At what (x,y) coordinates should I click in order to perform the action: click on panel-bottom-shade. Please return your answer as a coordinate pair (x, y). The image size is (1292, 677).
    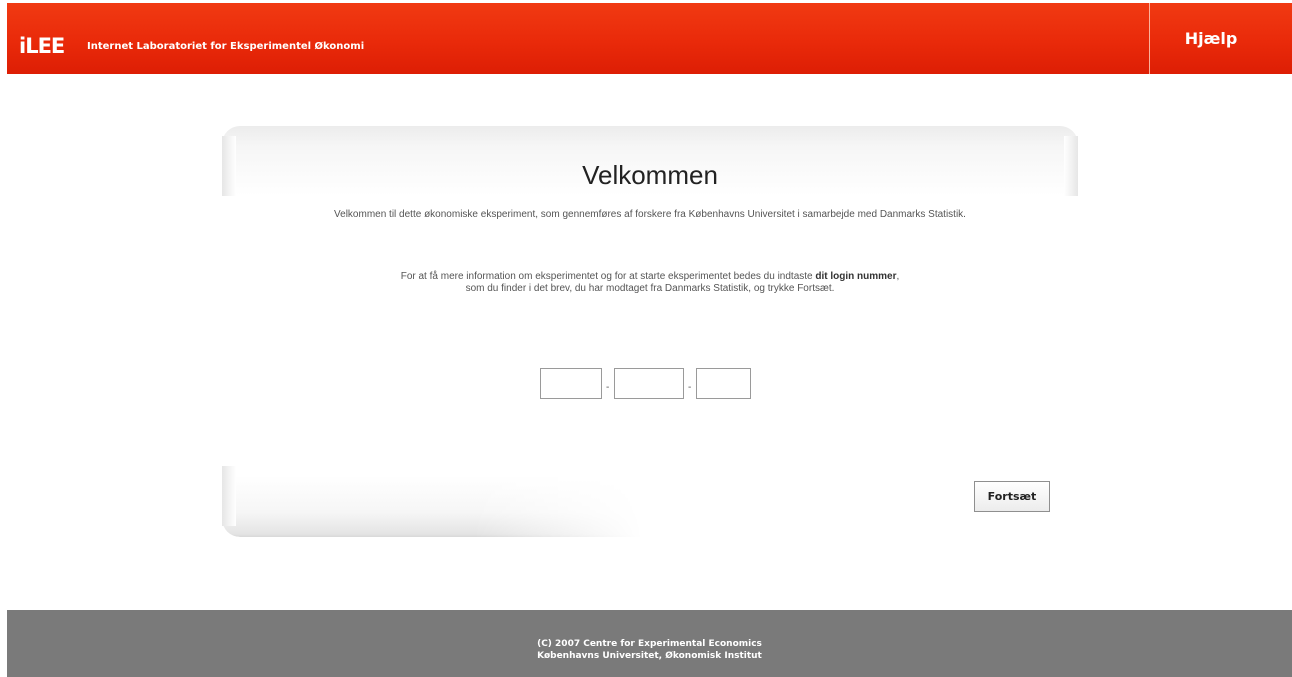
    Looking at the image, I should click on (432, 506).